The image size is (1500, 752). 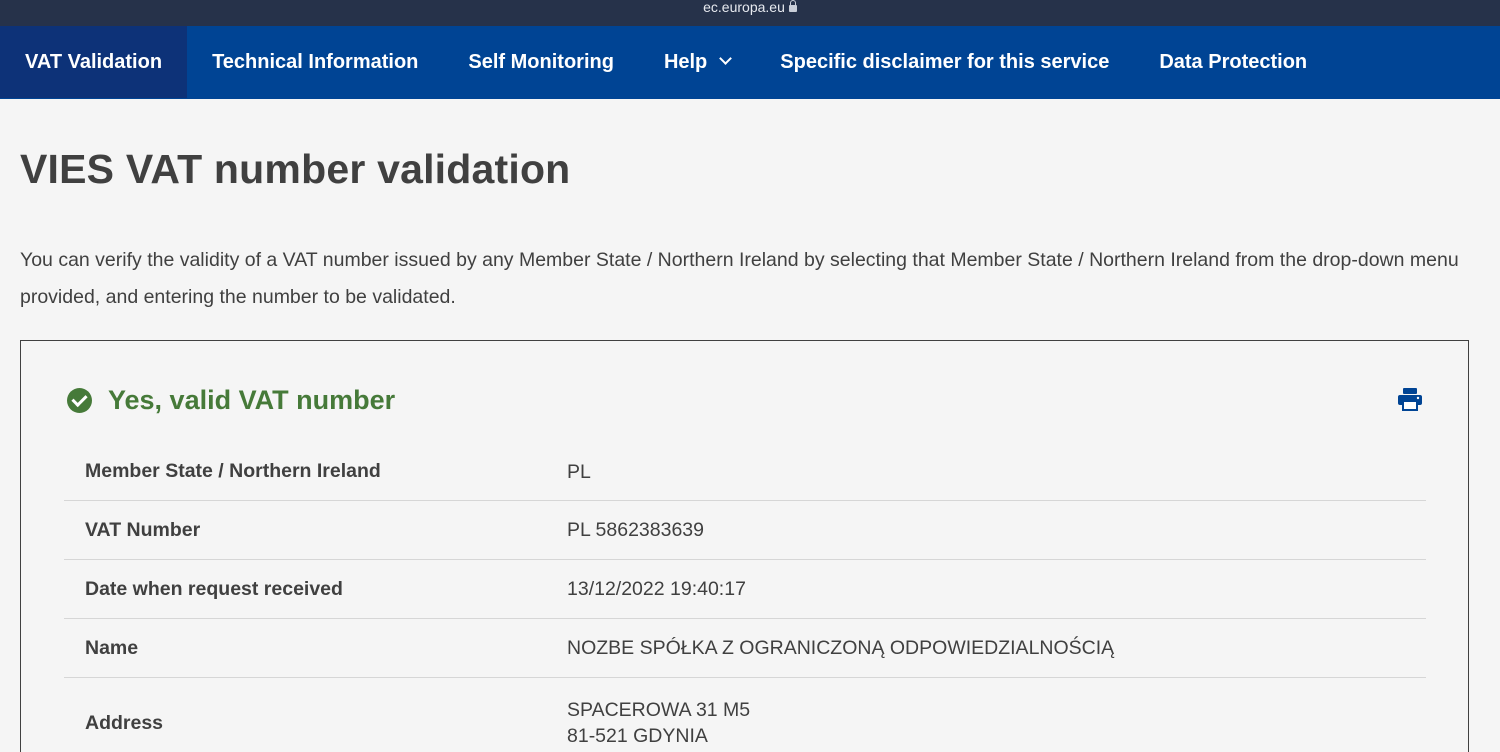 I want to click on nav-label: Specific disclaimer for this service, so click(x=945, y=61).